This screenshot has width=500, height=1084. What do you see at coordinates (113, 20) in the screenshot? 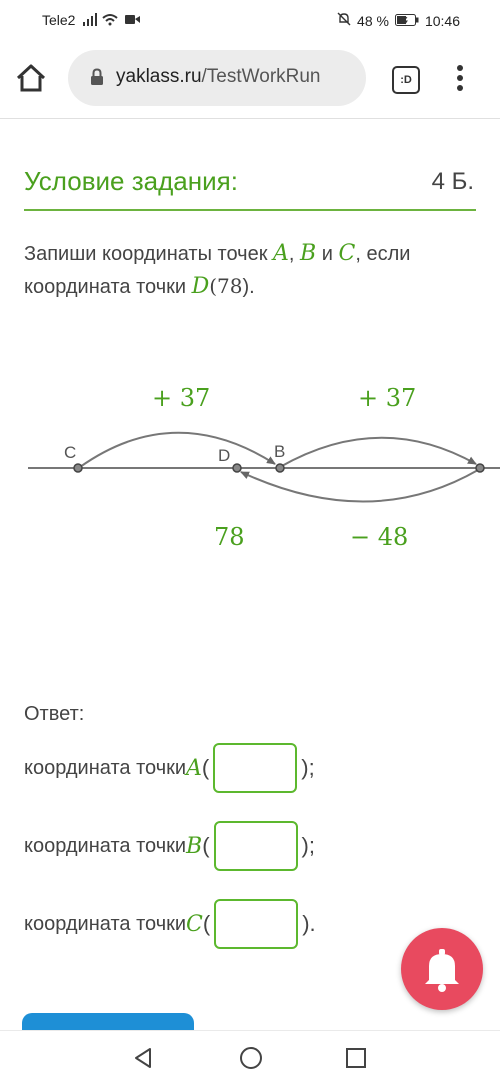
I see `signal-wifi-icons` at bounding box center [113, 20].